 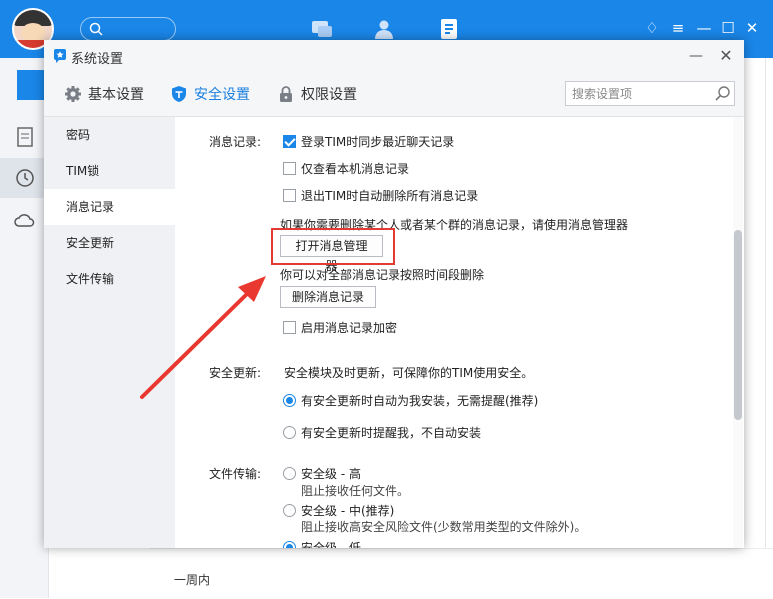 I want to click on checkbox-label: 登录TIM时同步最近聊天记录, so click(x=378, y=142).